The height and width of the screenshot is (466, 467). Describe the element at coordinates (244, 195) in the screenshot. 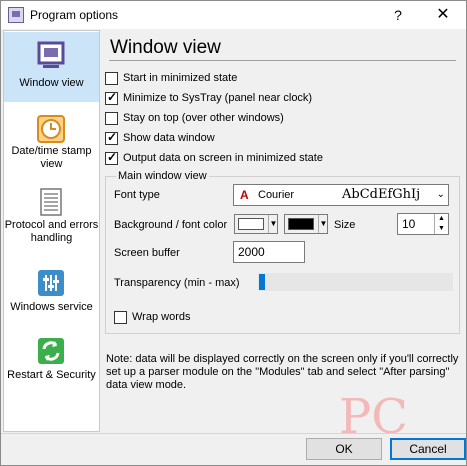

I see `font-icon: A` at that location.